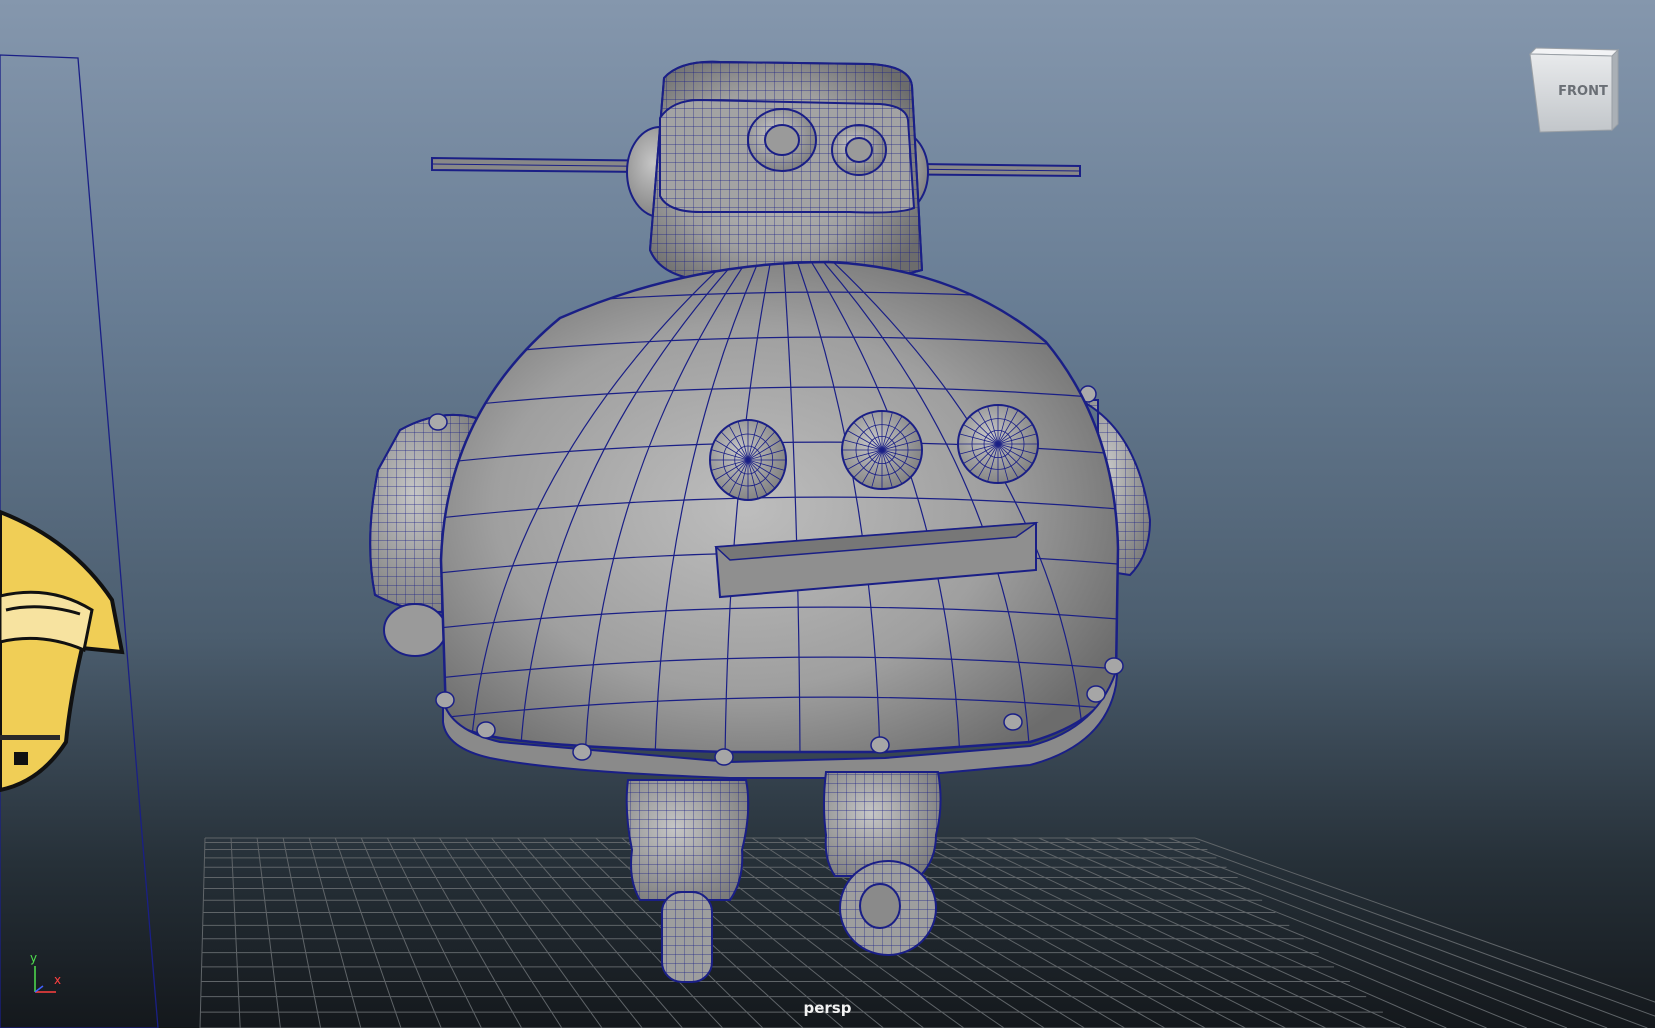  Describe the element at coordinates (859, 150) in the screenshot. I see `head-eye-right` at that location.